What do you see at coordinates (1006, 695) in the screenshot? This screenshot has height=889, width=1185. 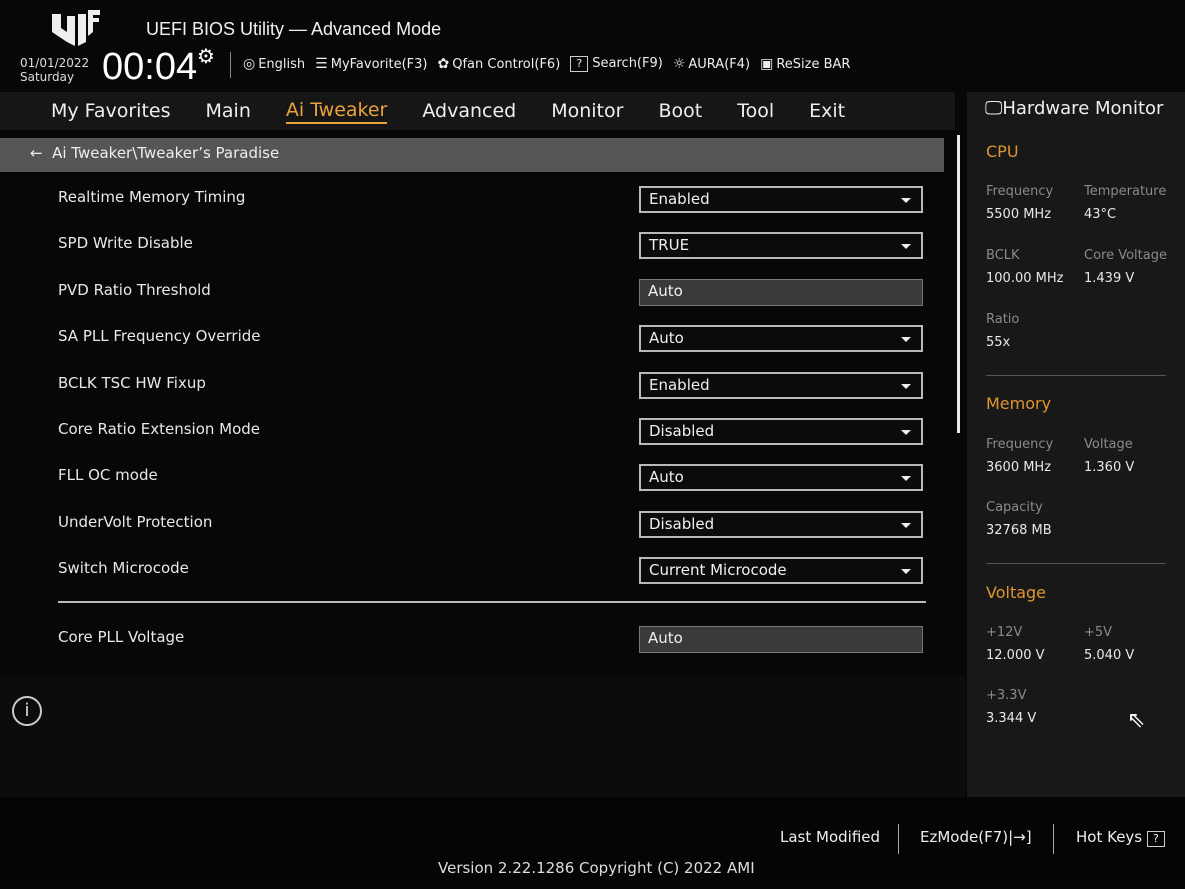 I see `v33-label: +3.3V` at bounding box center [1006, 695].